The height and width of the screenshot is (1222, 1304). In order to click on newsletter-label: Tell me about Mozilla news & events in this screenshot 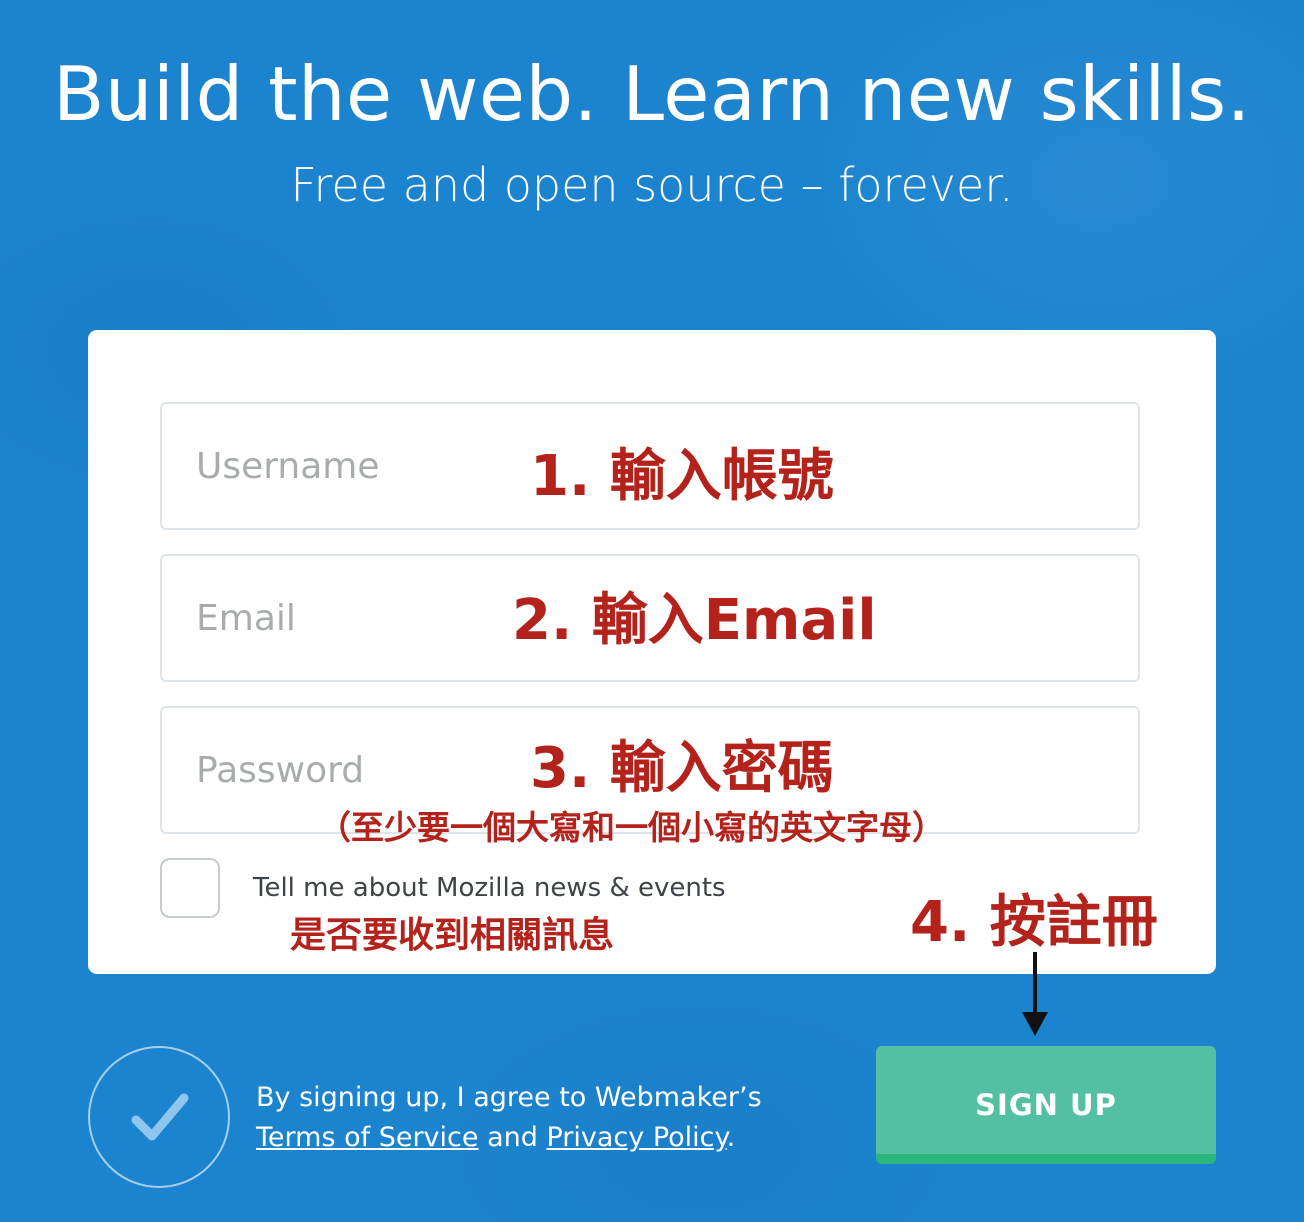, I will do `click(489, 888)`.